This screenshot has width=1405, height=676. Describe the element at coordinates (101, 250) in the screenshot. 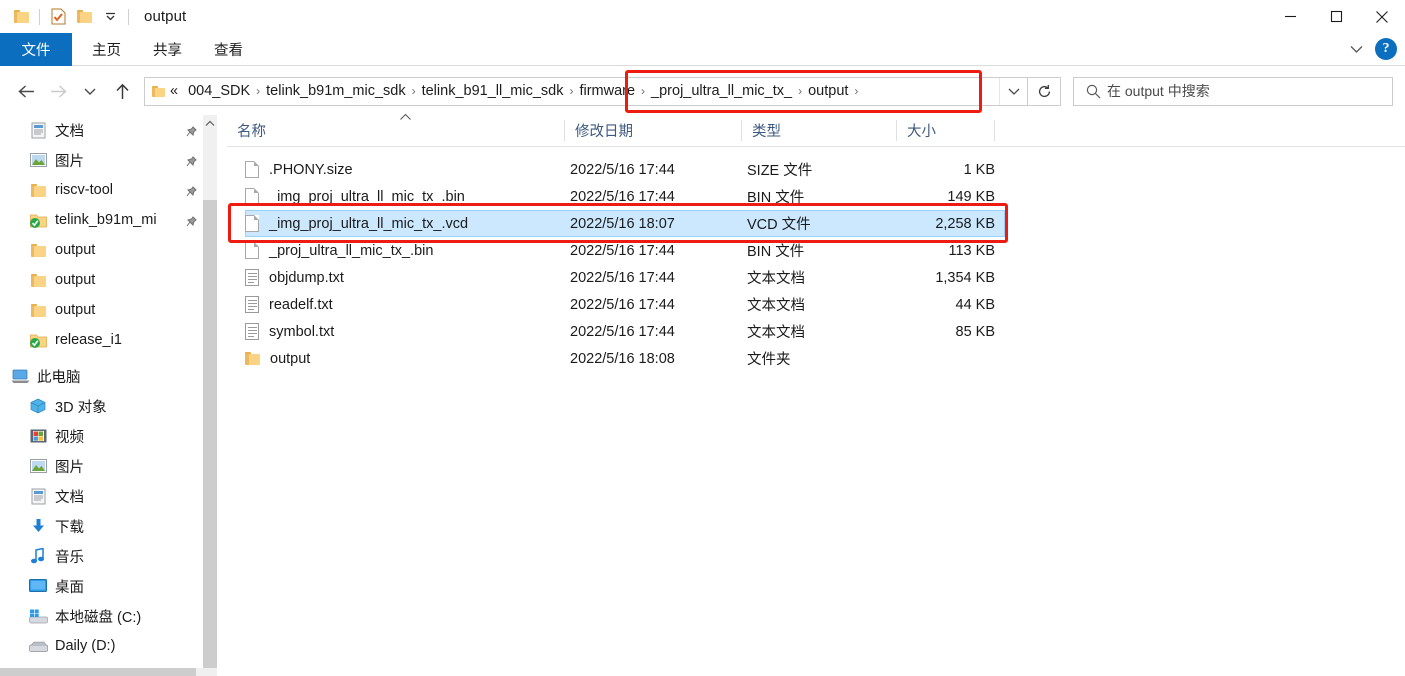

I see `sidebar-item-output-1: output` at that location.